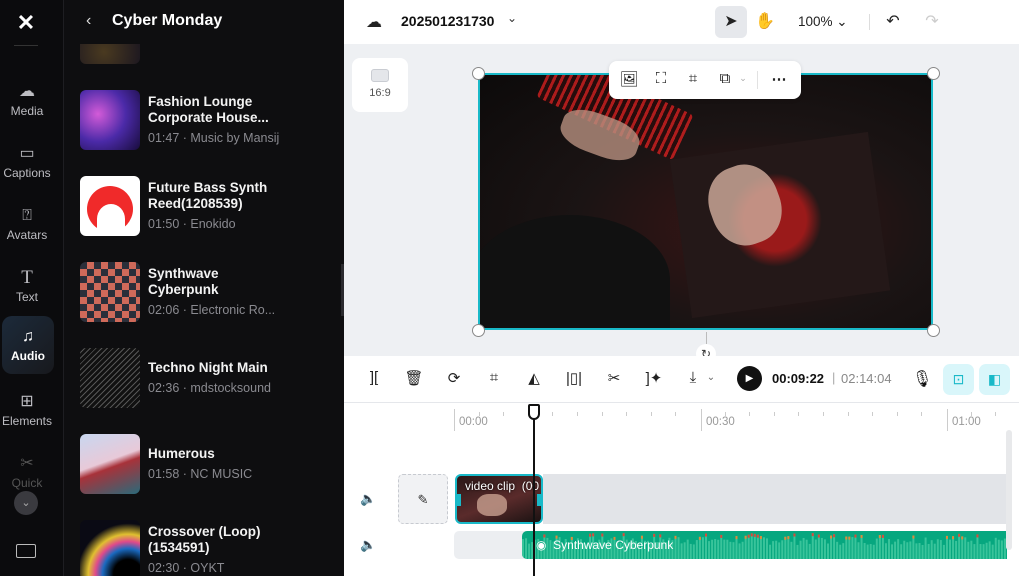 The width and height of the screenshot is (1019, 576). I want to click on flip-icon: ◭, so click(534, 378).